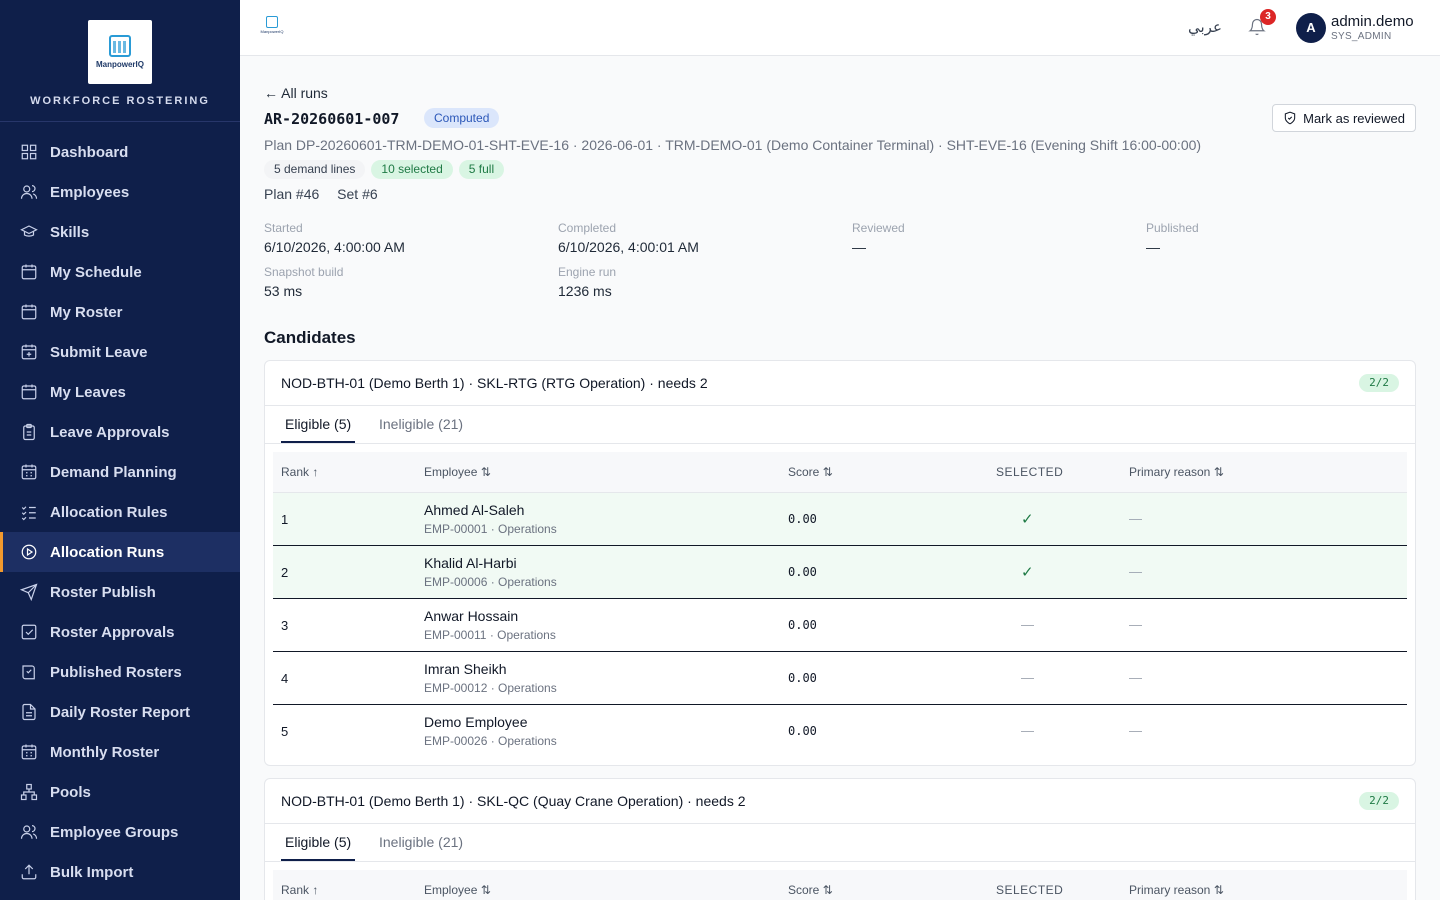 This screenshot has height=900, width=1440. I want to click on sidebar-item-label: My Leaves, so click(88, 392).